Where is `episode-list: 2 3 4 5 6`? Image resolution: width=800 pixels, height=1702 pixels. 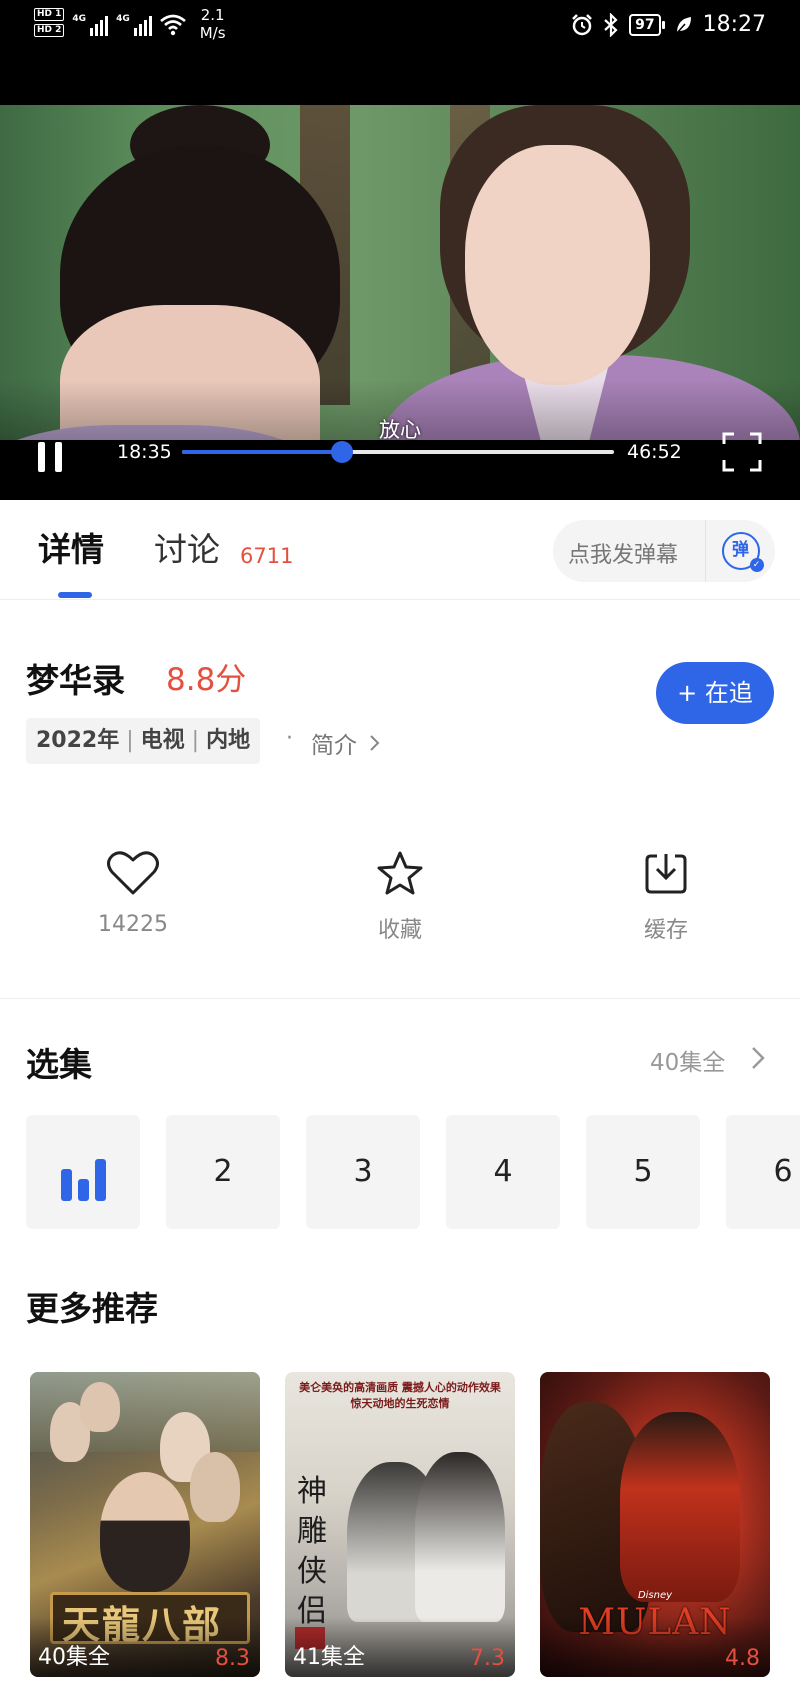
episode-list: 2 3 4 5 6 is located at coordinates (413, 1172).